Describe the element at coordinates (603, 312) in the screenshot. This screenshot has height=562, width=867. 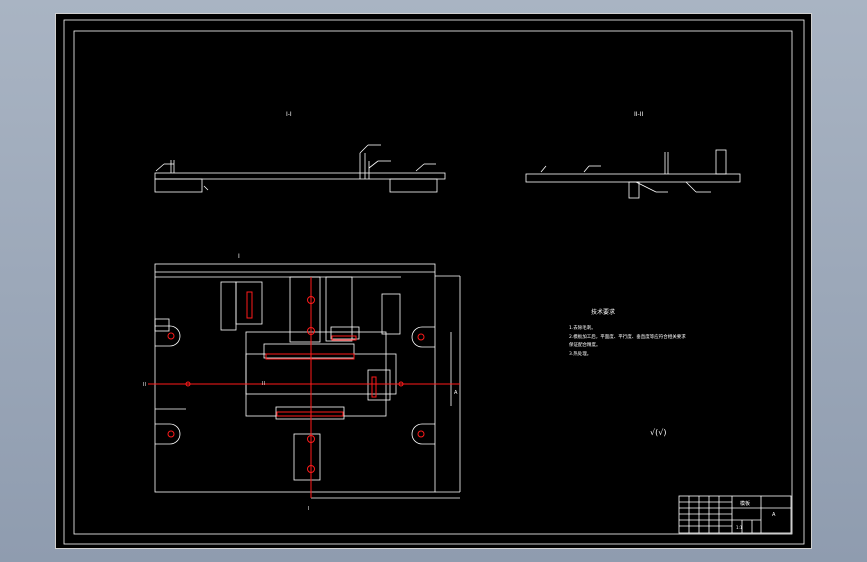
I see `notes-title: 技术要求` at that location.